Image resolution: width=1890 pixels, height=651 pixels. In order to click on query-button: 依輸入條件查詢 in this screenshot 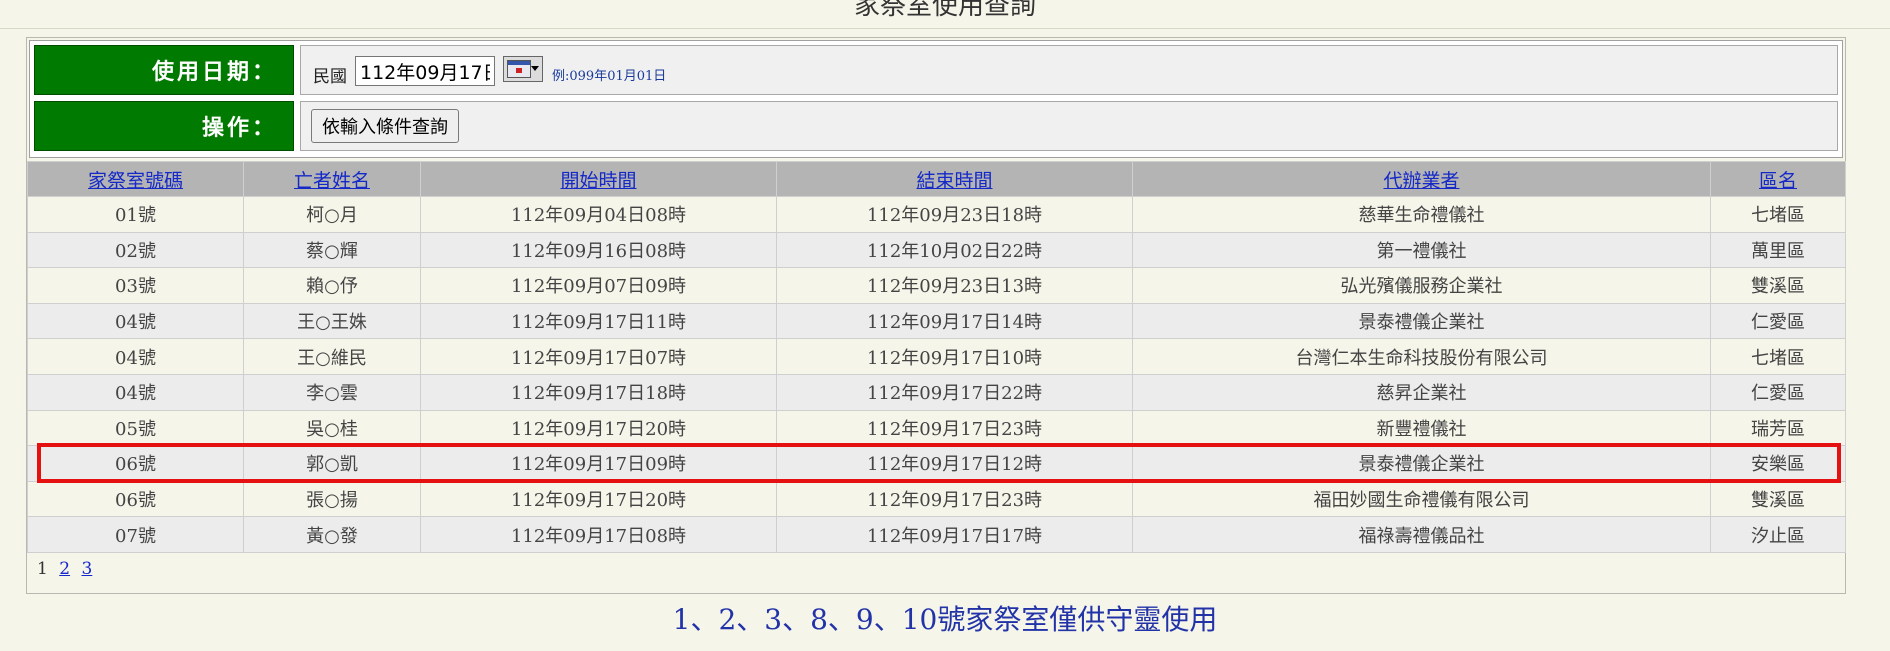, I will do `click(385, 126)`.